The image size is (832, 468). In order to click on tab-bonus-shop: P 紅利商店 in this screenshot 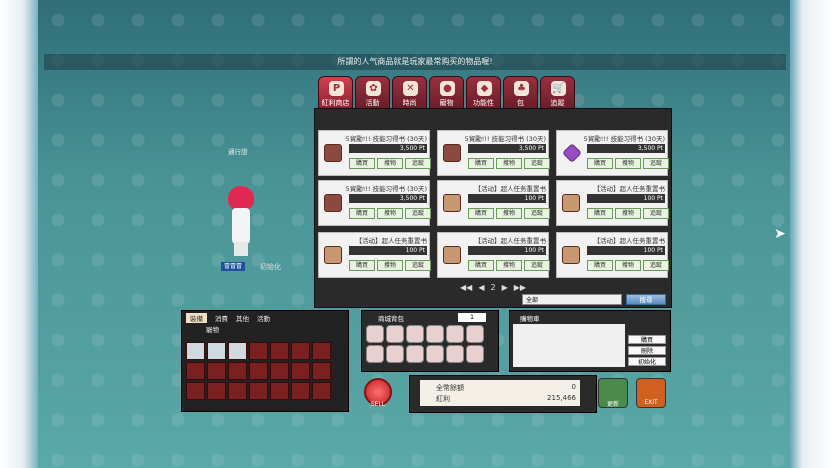, I will do `click(335, 93)`.